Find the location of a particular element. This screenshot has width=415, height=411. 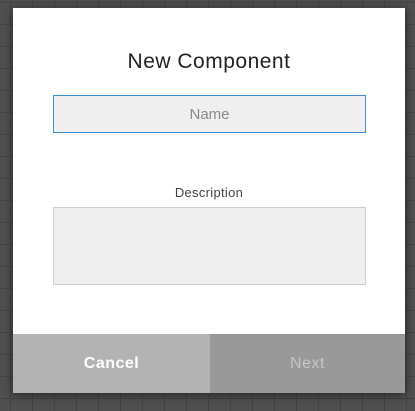

dialog-footer: Cancel Next is located at coordinates (209, 363).